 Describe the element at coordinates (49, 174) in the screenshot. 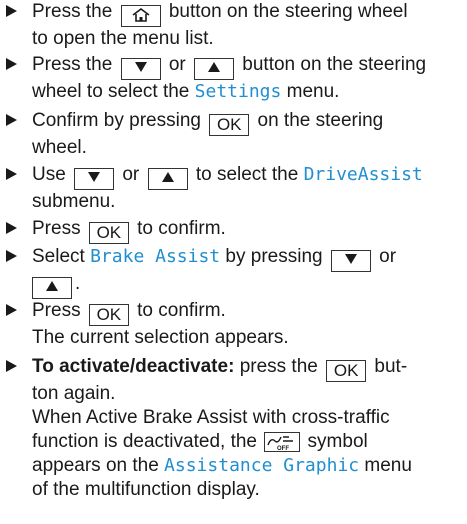

I see `step-text: Use` at that location.